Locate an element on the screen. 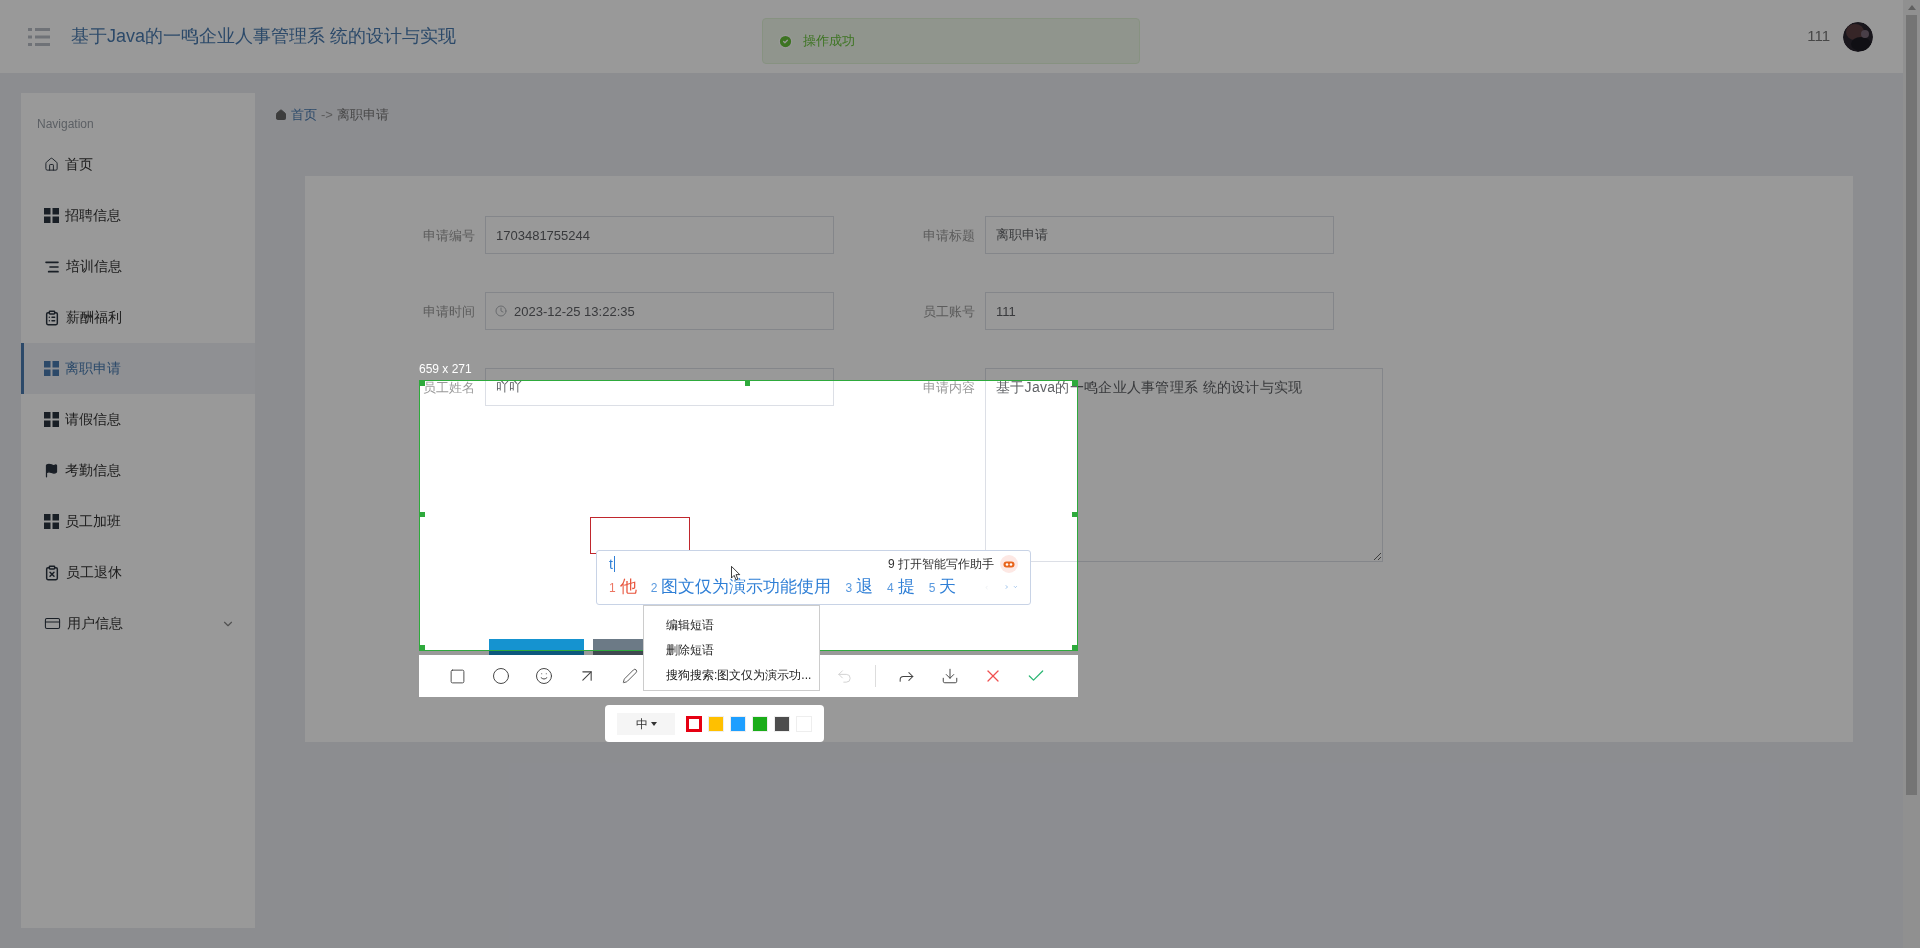 Image resolution: width=1920 pixels, height=948 pixels. nav-heading: Navigation is located at coordinates (65, 124).